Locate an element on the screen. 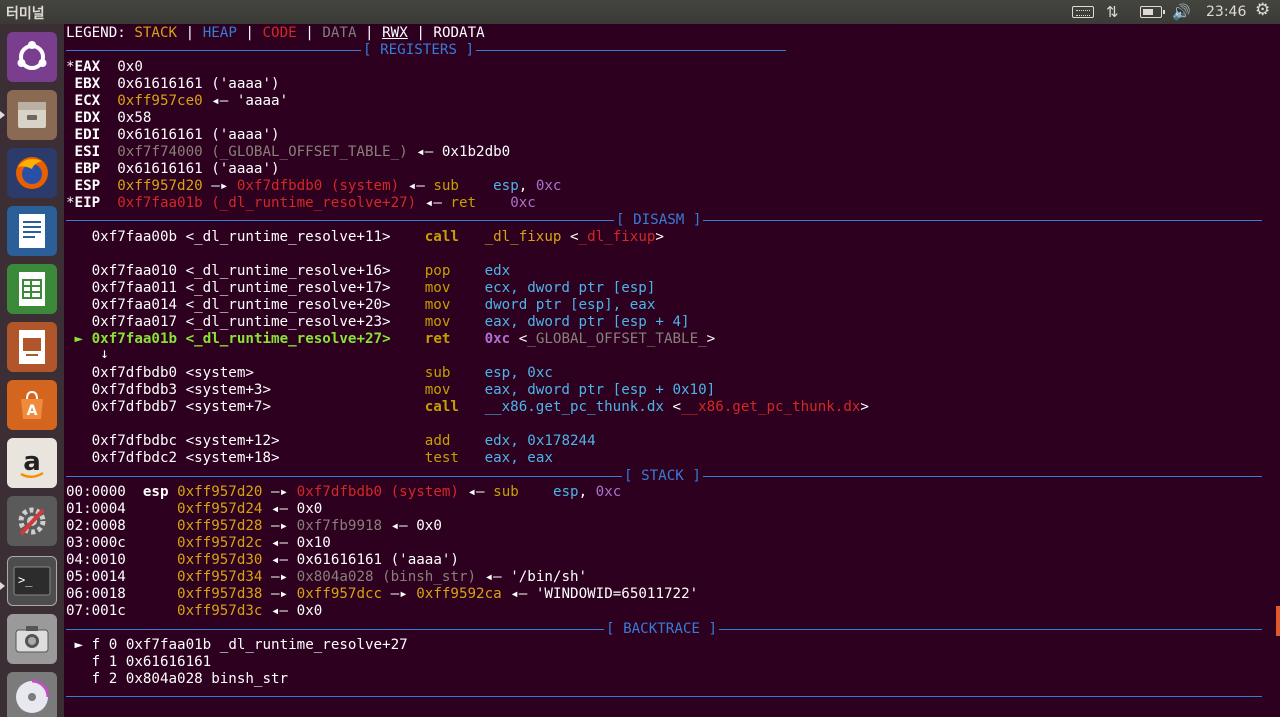 This screenshot has height=717, width=1280. disasm-line: 0xf7dfbdc2 <system+18> test eax, eax is located at coordinates (322, 458).